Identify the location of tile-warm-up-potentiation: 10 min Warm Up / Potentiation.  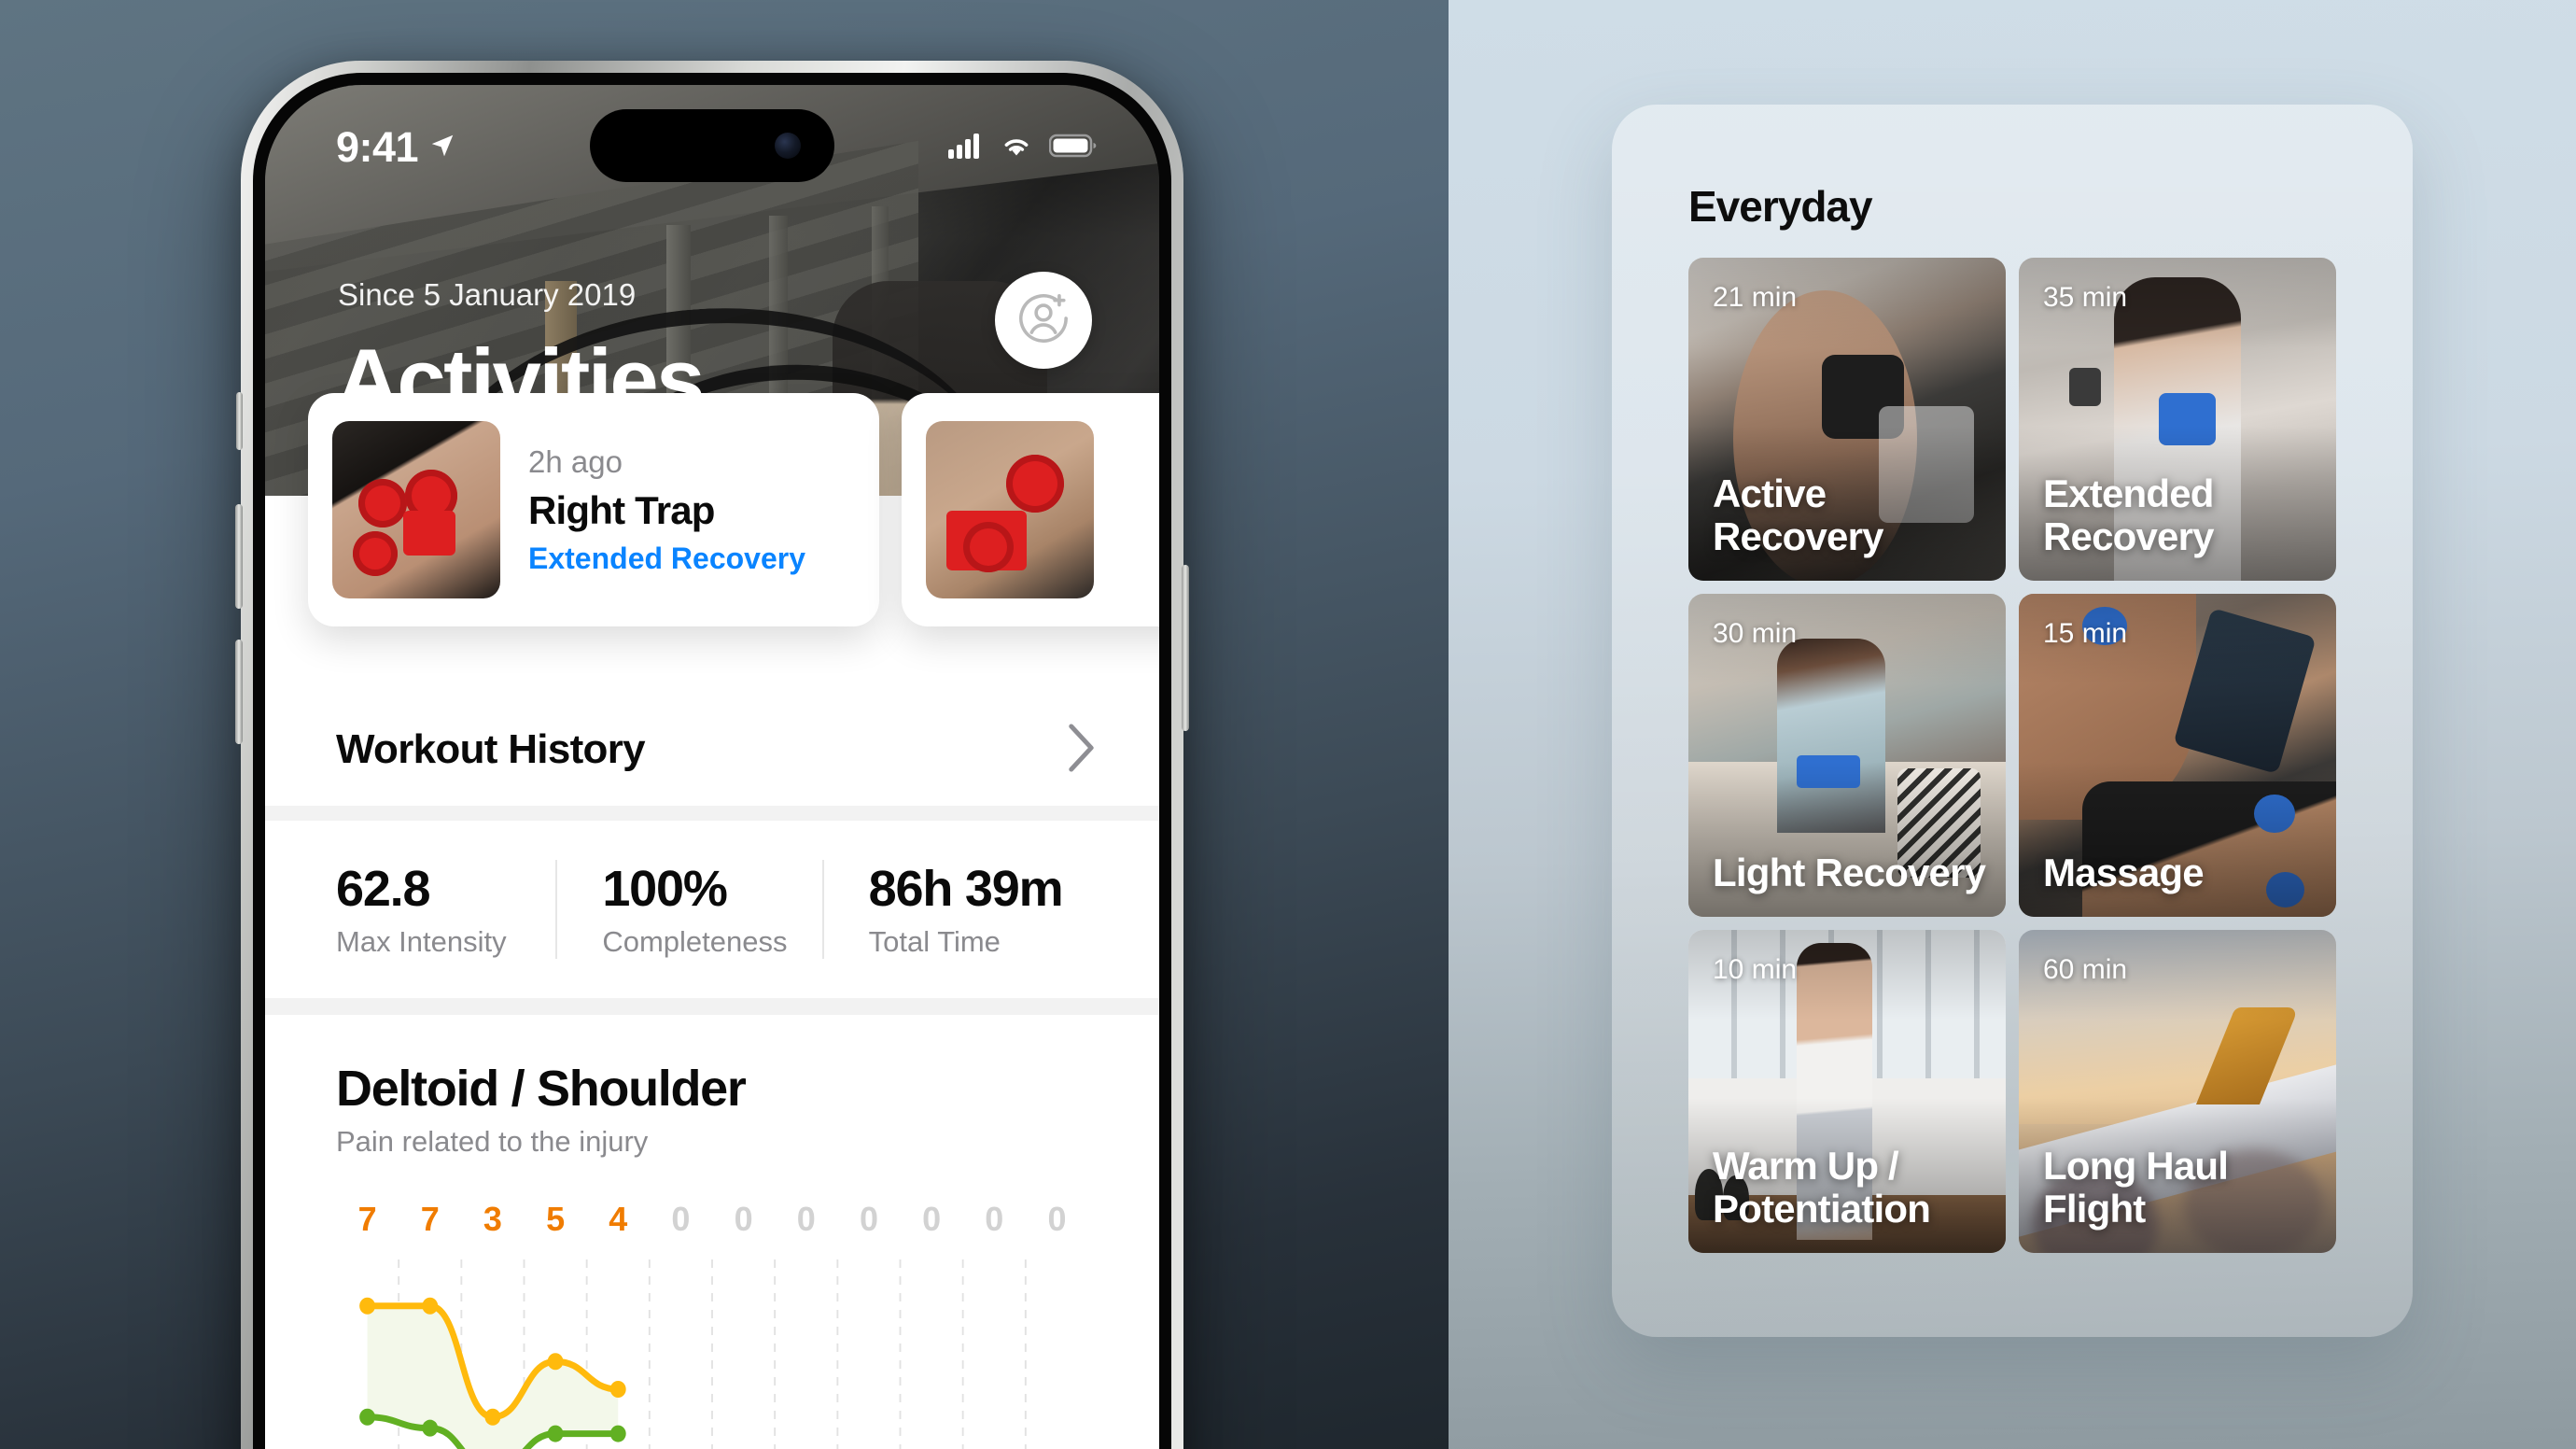
(1847, 1091).